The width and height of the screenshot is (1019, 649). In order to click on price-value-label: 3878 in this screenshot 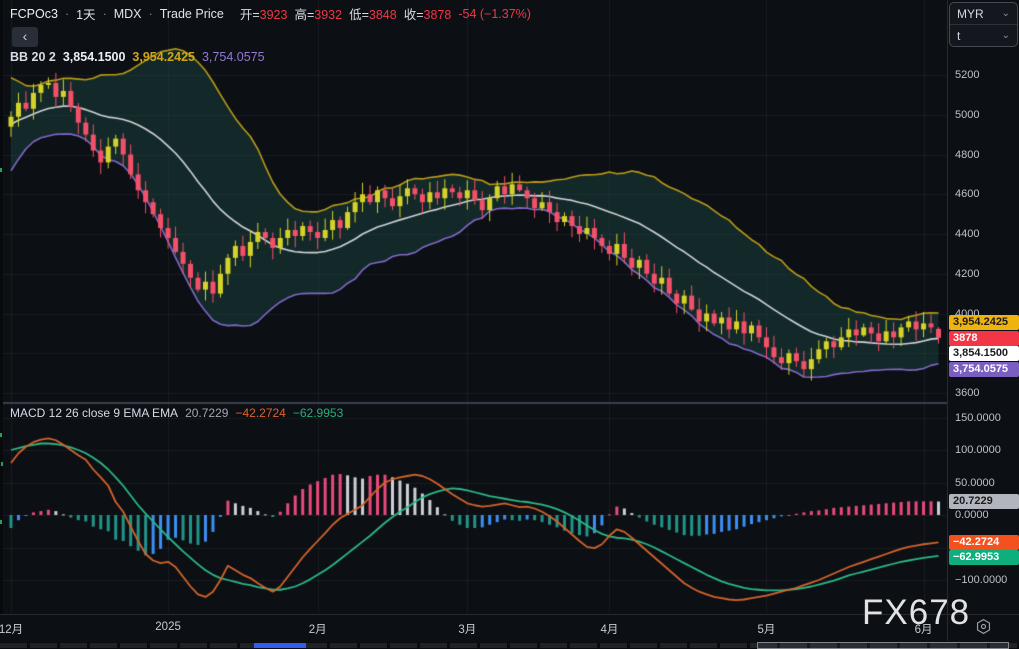, I will do `click(984, 338)`.